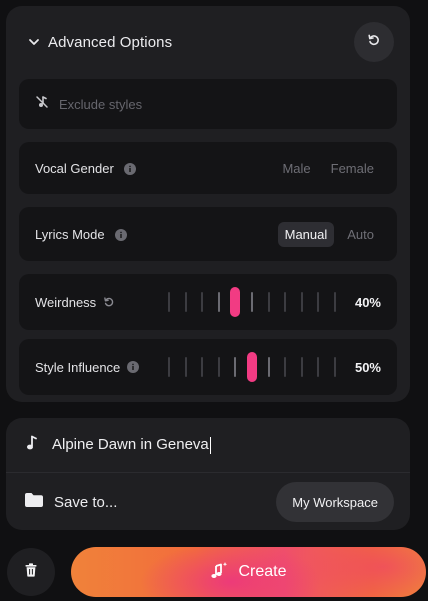 This screenshot has height=601, width=428. Describe the element at coordinates (219, 572) in the screenshot. I see `music-sparkle-icon` at that location.